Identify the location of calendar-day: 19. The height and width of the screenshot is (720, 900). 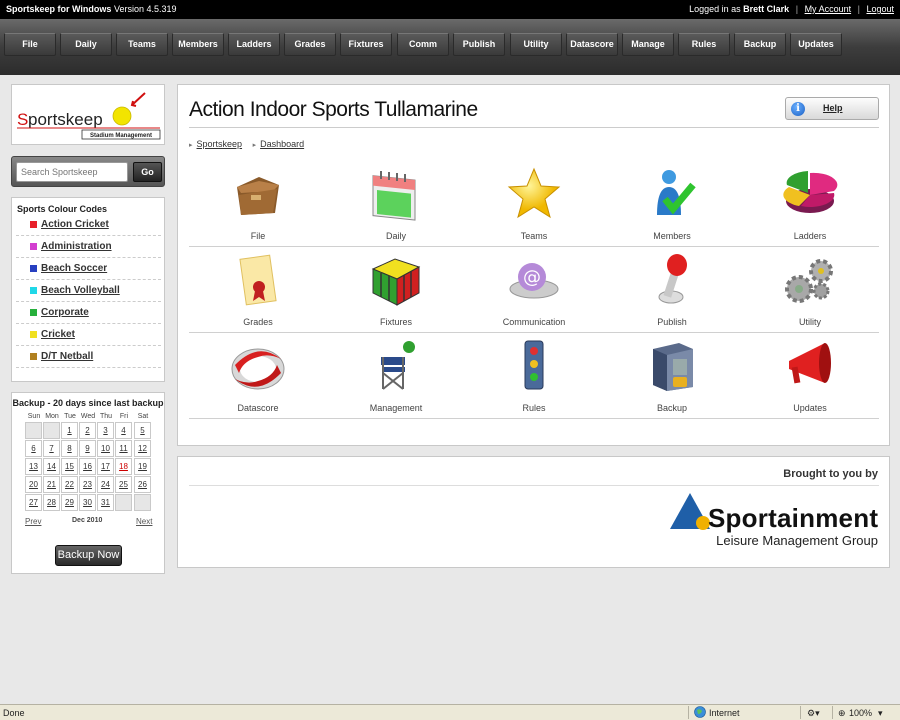
(142, 466).